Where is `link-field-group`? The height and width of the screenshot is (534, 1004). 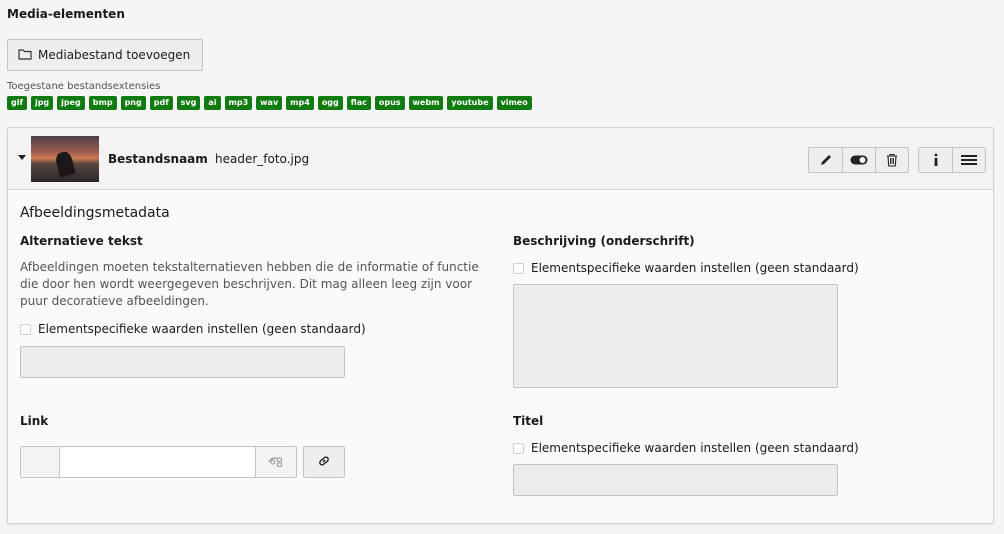 link-field-group is located at coordinates (158, 462).